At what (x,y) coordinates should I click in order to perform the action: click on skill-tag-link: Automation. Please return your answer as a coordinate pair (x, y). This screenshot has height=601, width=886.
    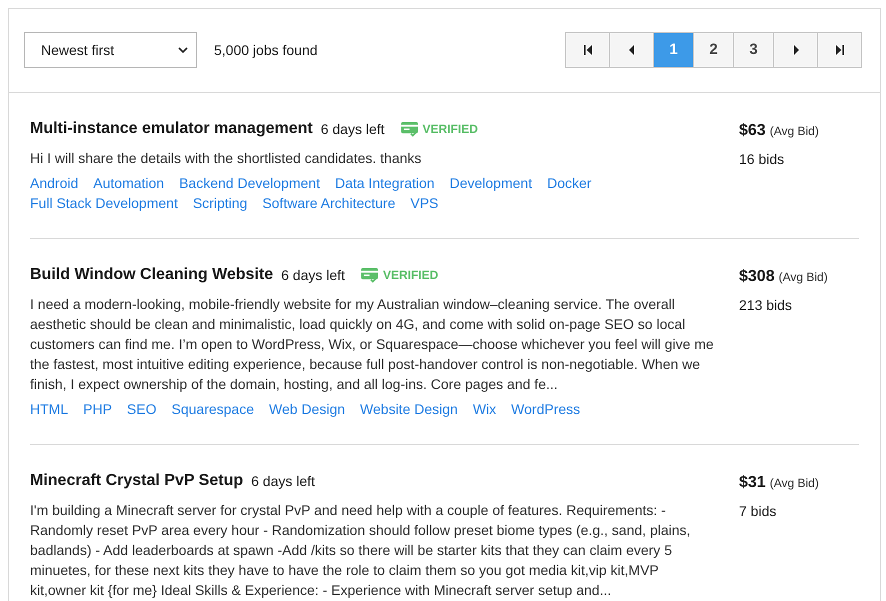
    Looking at the image, I should click on (128, 183).